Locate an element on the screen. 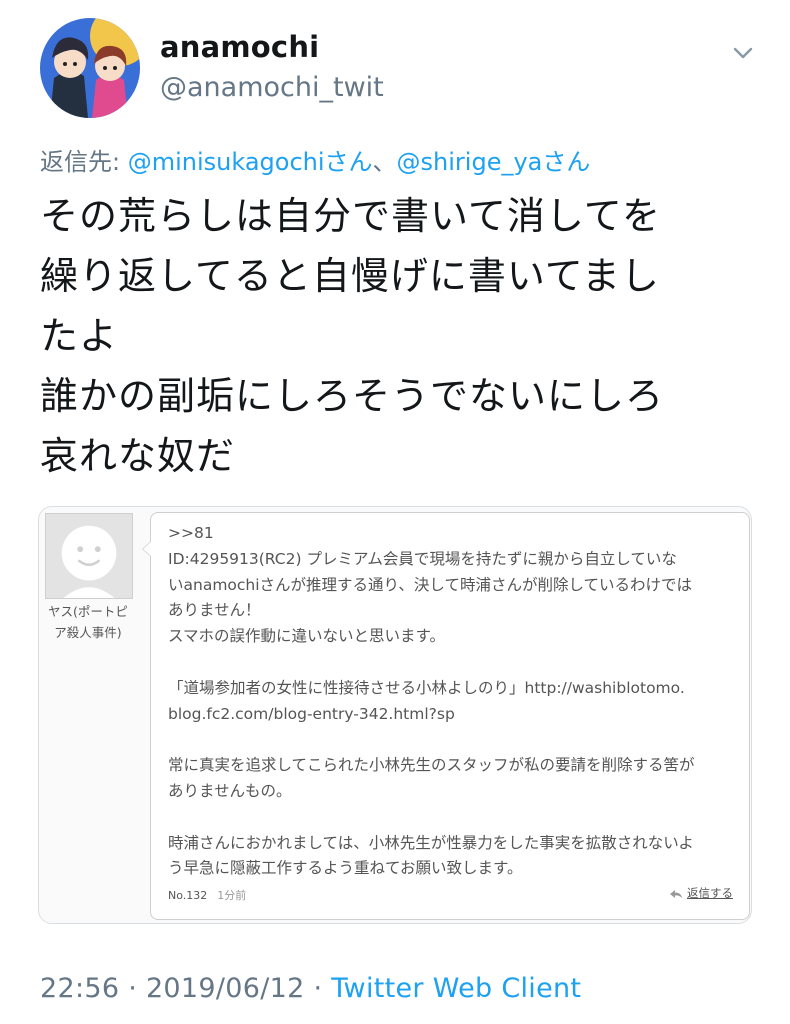  tweet-text-line: 哀れな奴だ is located at coordinates (138, 456).